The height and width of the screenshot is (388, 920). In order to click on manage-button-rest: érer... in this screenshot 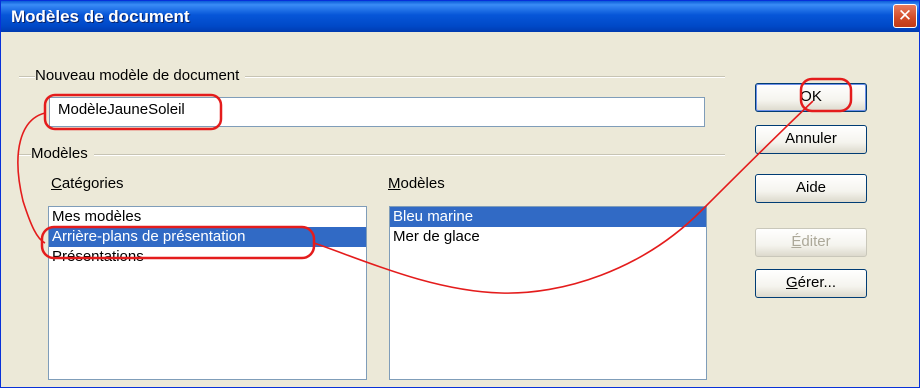, I will do `click(817, 282)`.